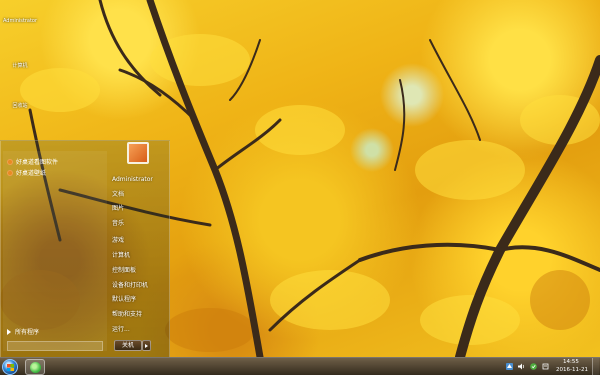 This screenshot has width=600, height=375. I want to click on start-item-help-support: 帮助和支持, so click(127, 313).